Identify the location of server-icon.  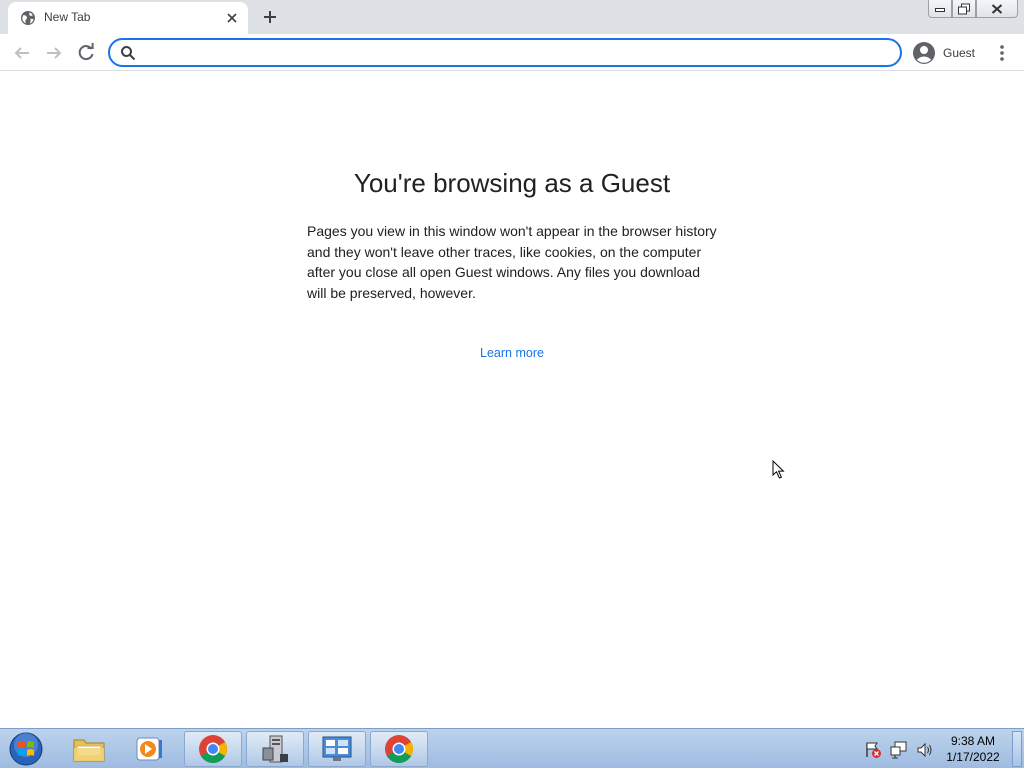
(275, 749).